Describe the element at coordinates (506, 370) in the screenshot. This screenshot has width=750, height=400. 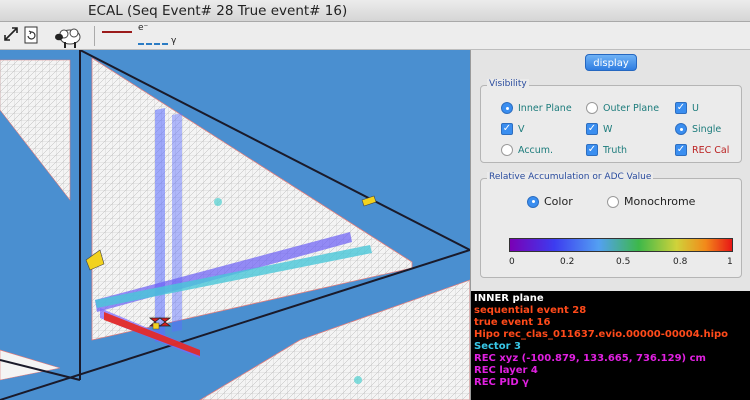
I see `info-line-rec-layer: REC layer 4` at that location.